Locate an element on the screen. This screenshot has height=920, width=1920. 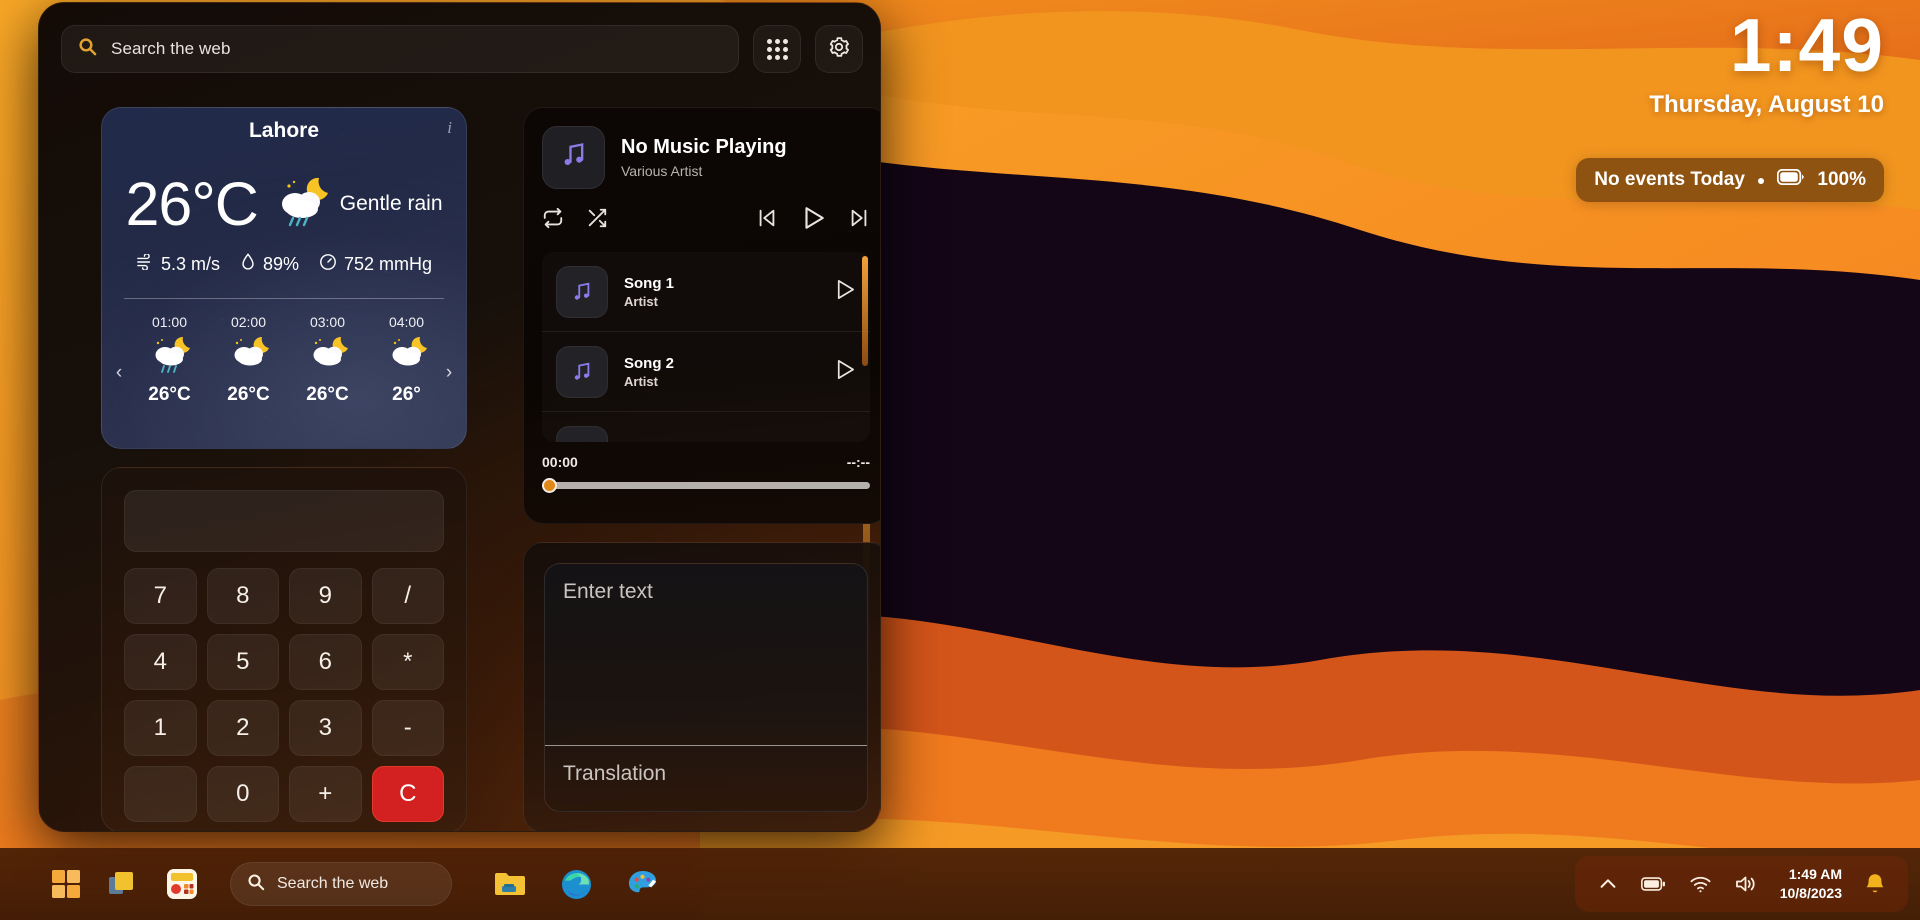
edge-browser-icon is located at coordinates (576, 884).